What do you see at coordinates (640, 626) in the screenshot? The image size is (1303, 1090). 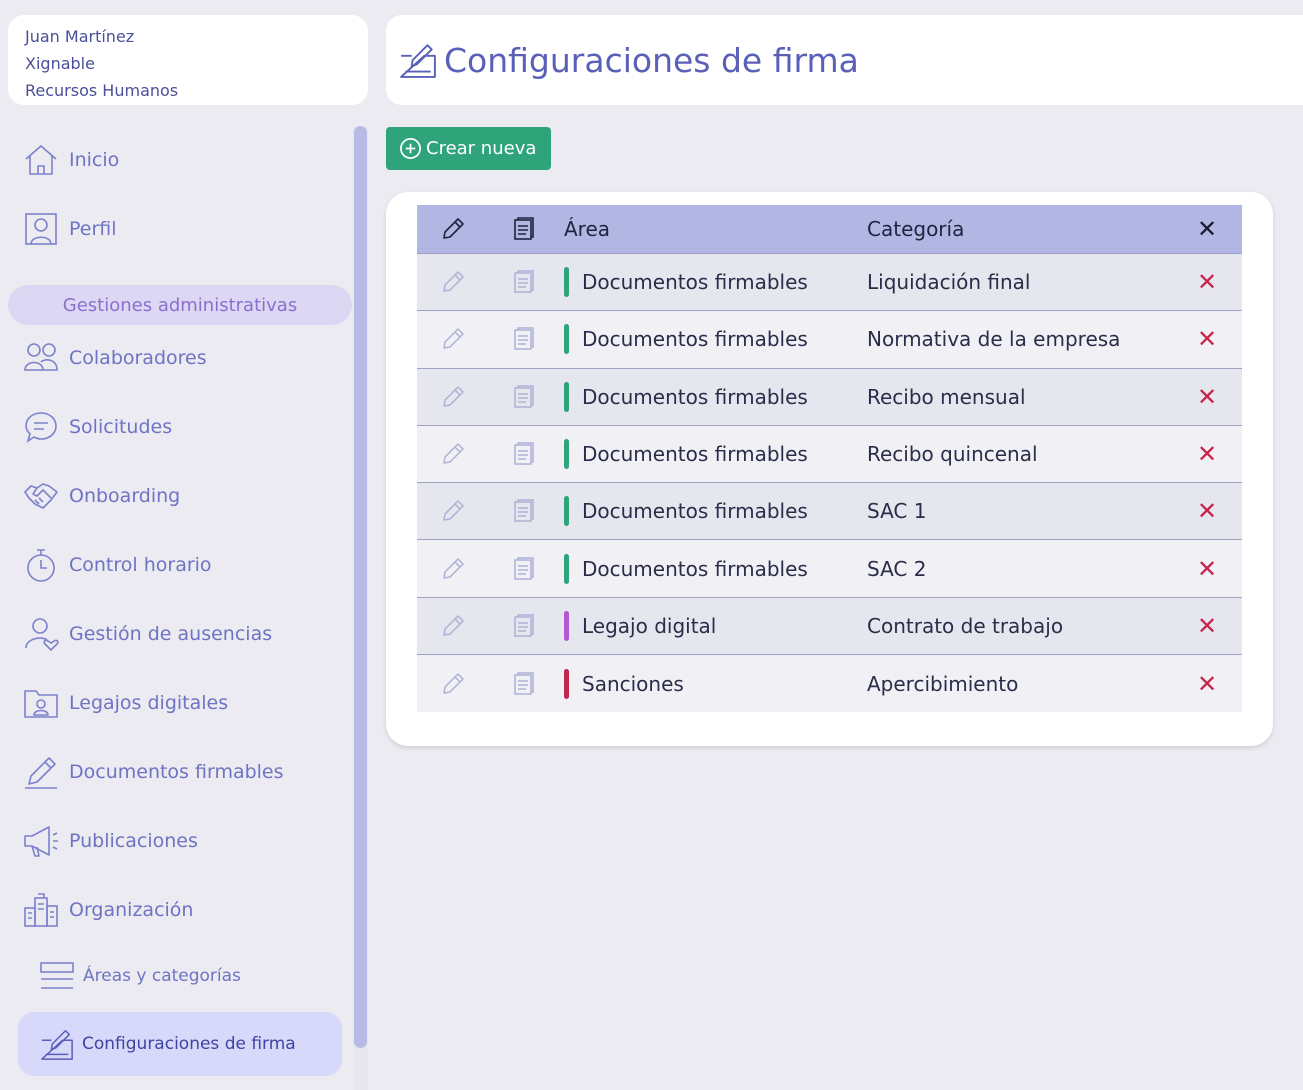 I see `area-cell: Legajo digital` at bounding box center [640, 626].